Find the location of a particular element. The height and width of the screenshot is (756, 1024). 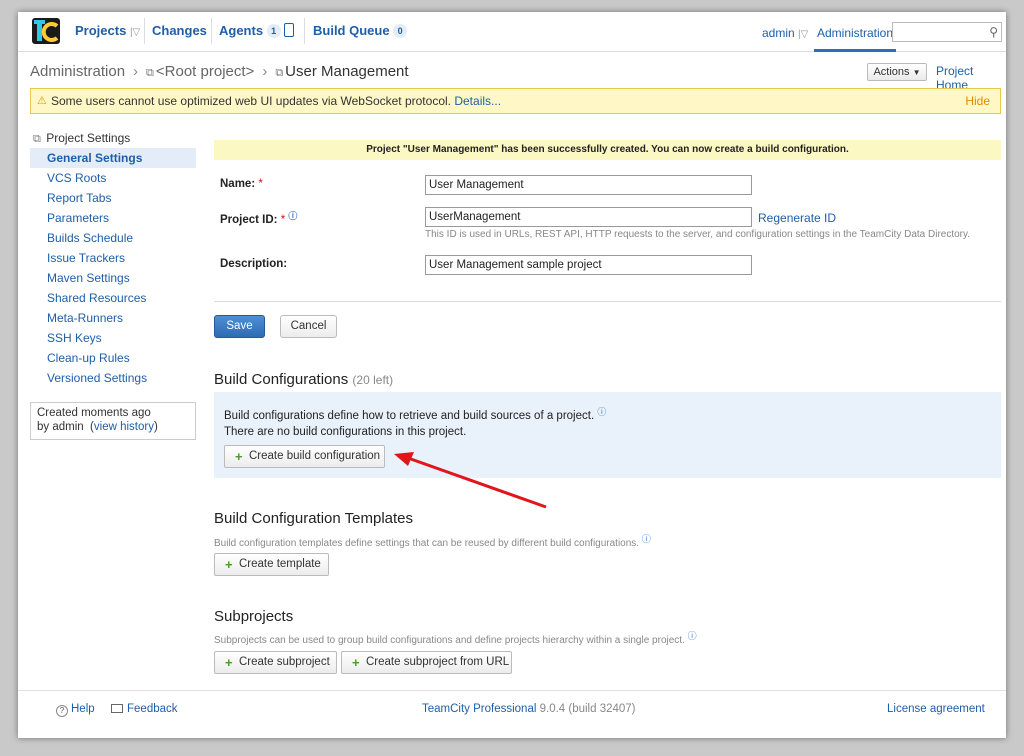

nav-build-queue-label: Build Queue is located at coordinates (351, 30).